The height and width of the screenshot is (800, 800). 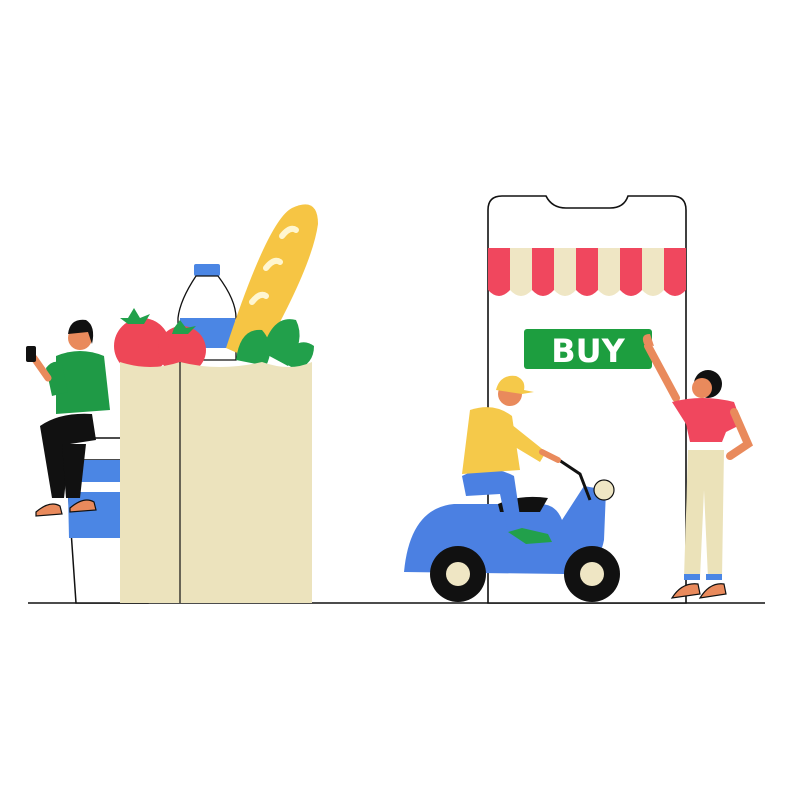 I want to click on cream-pants, so click(x=704, y=514).